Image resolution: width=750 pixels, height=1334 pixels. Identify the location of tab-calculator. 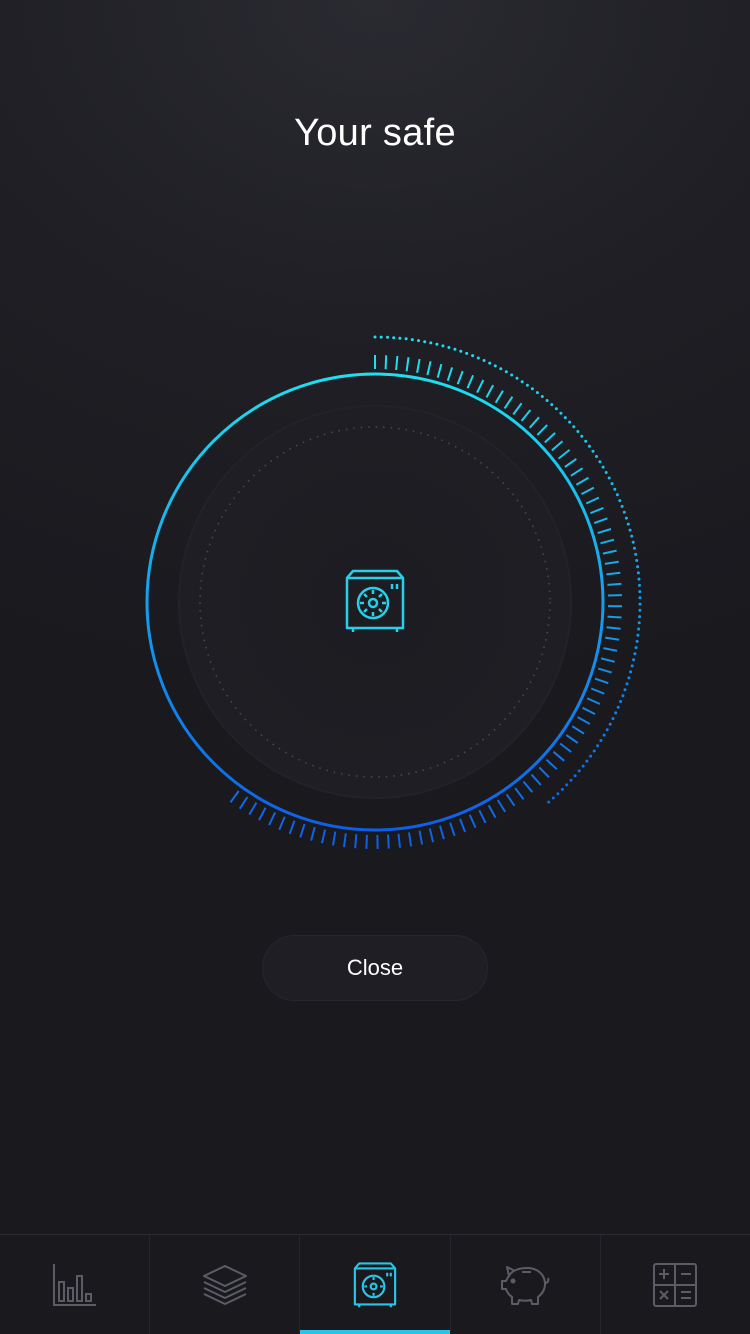
(675, 1284).